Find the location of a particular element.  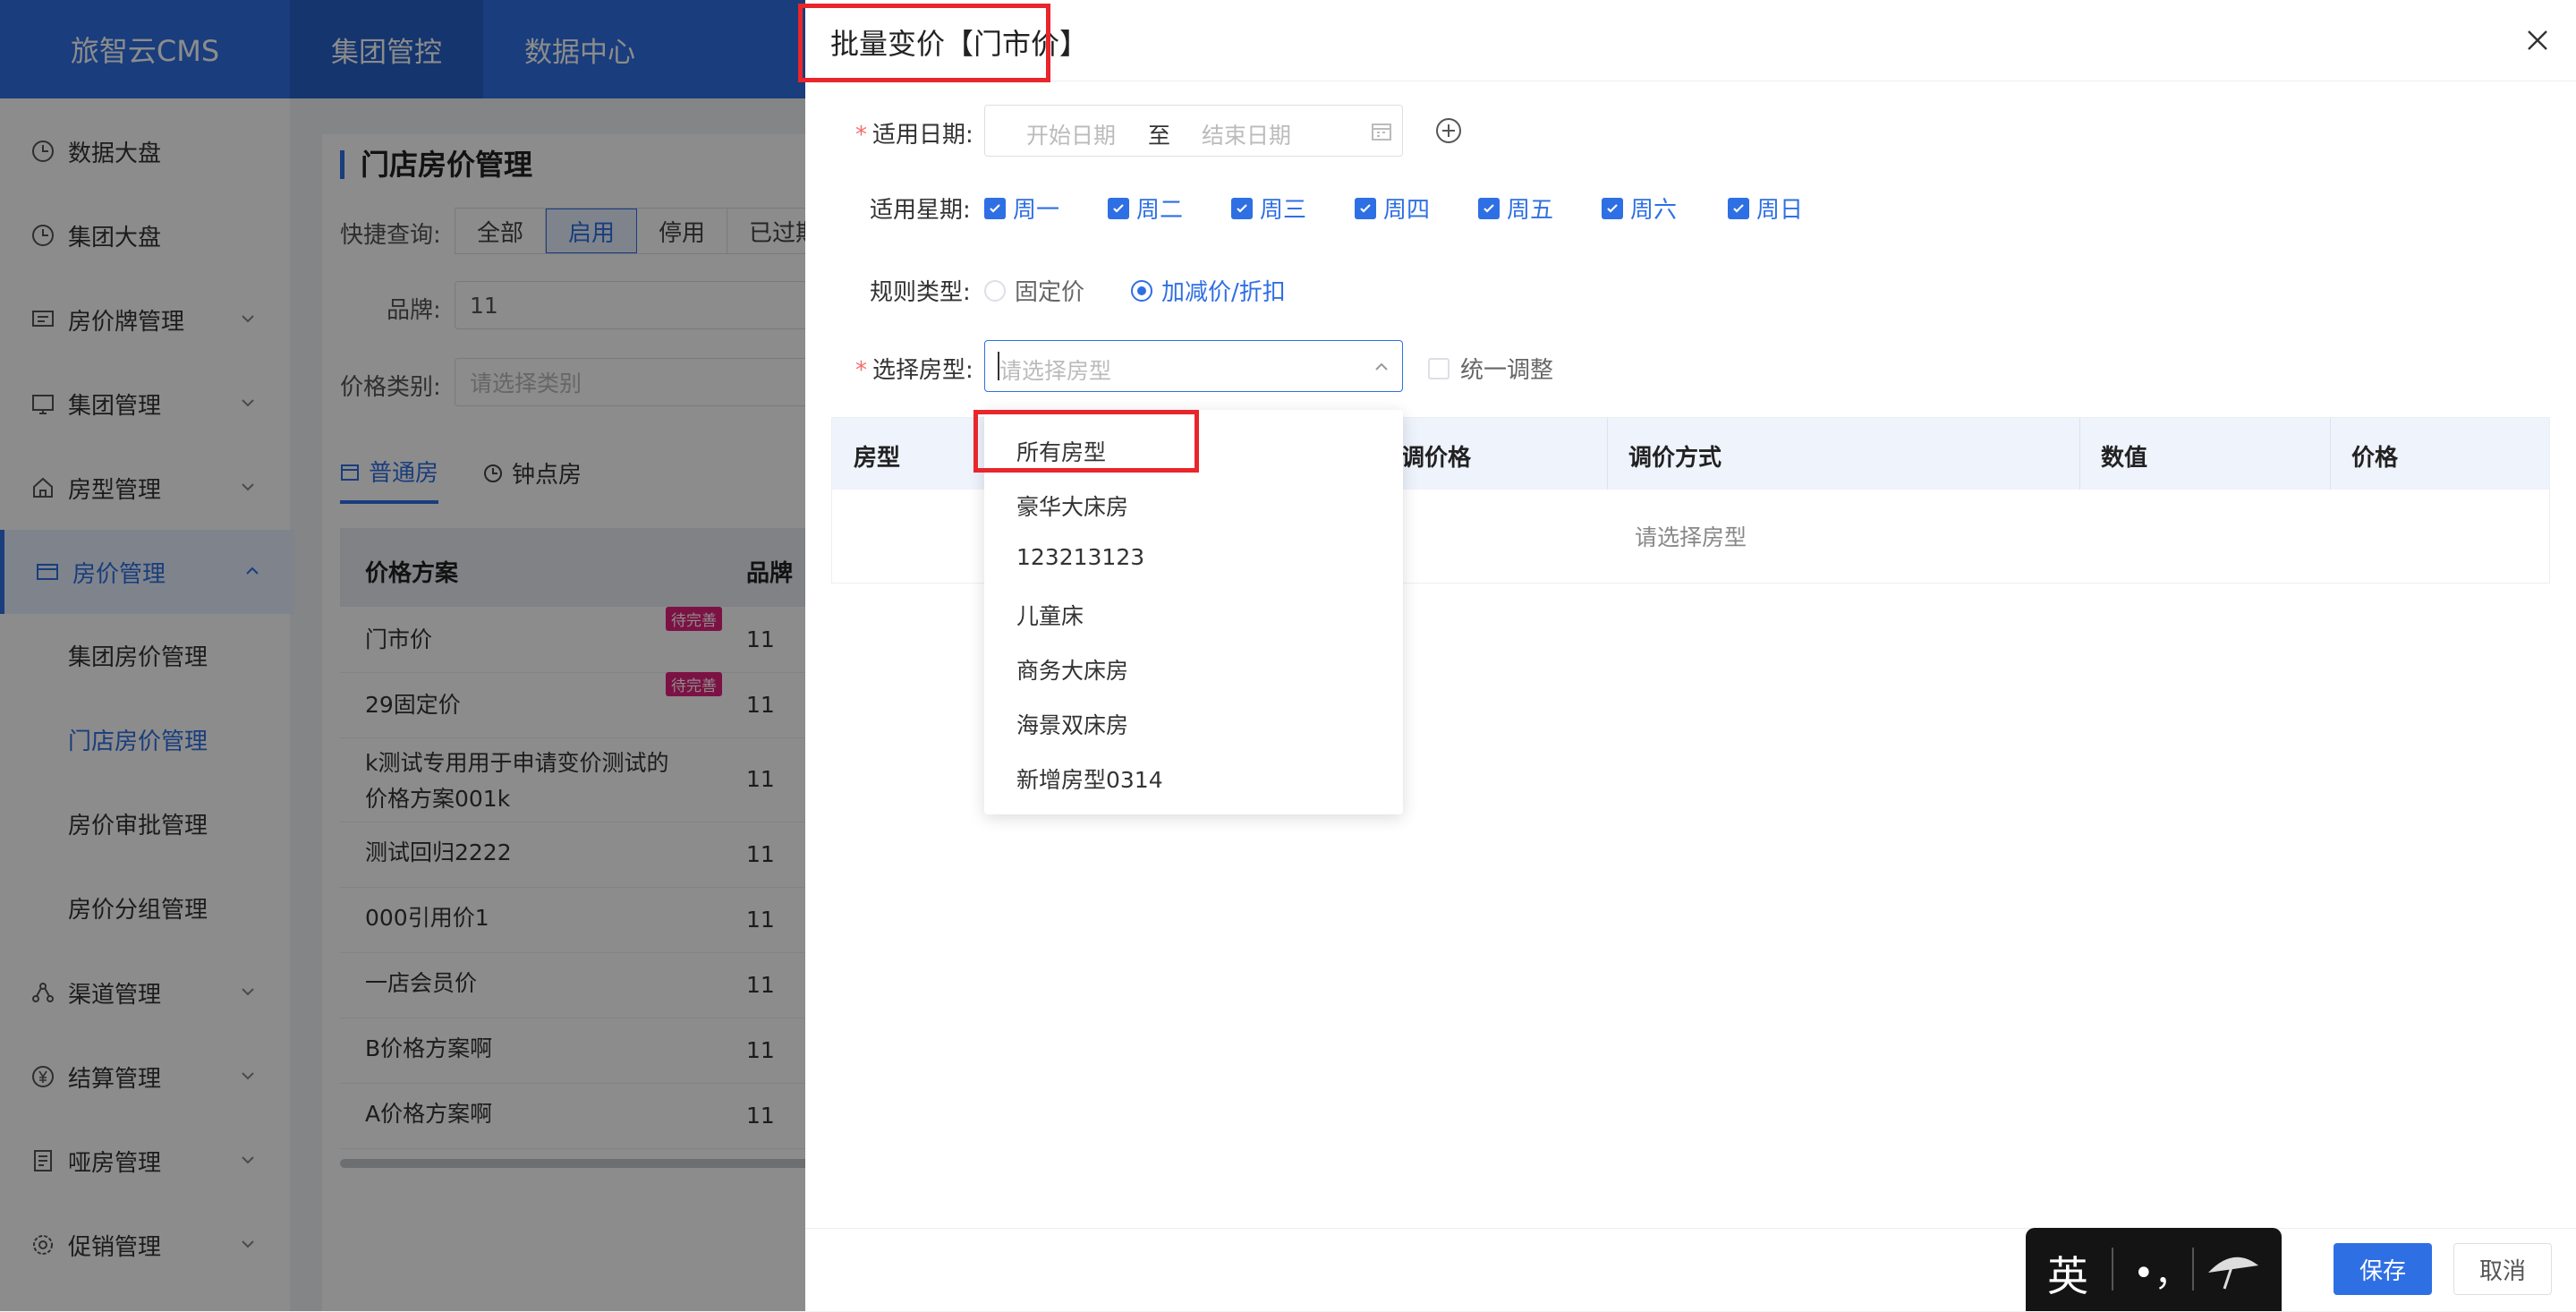

roomtype-select: 请选择房型 is located at coordinates (1193, 366).